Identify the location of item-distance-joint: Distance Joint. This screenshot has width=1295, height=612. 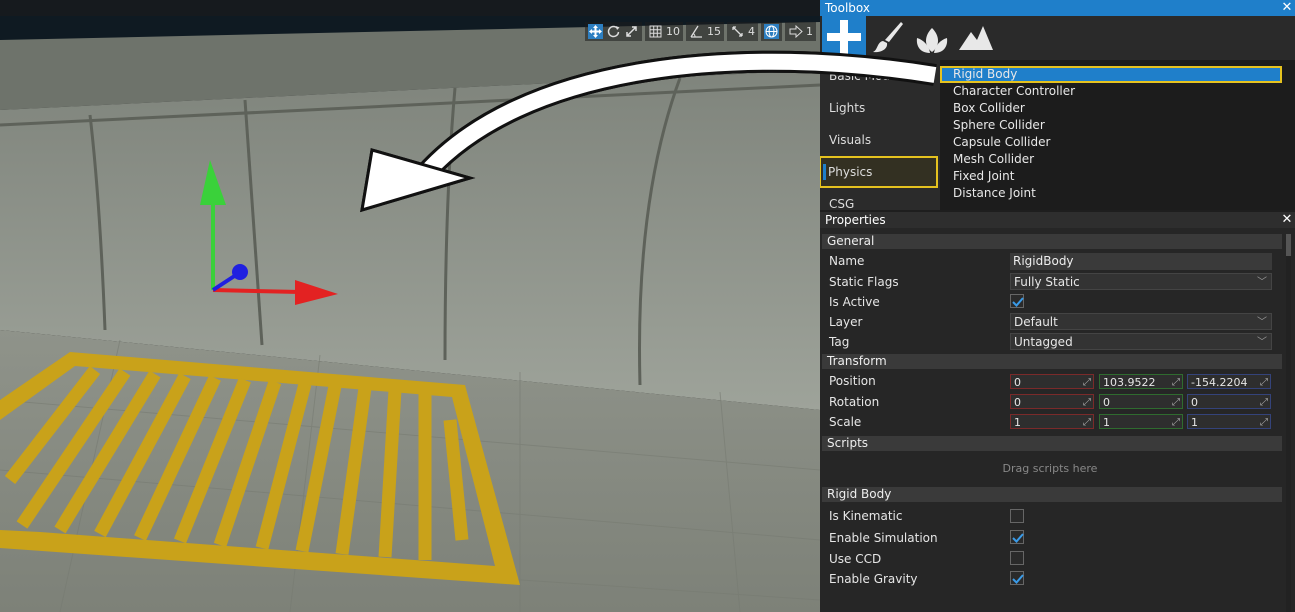
(1117, 193).